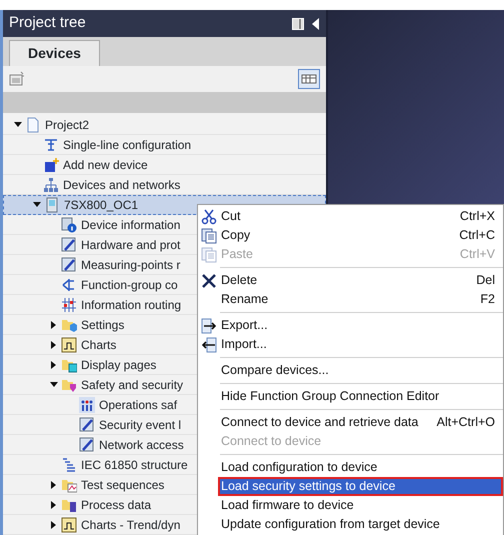 The width and height of the screenshot is (504, 535). I want to click on network-icon, so click(51, 184).